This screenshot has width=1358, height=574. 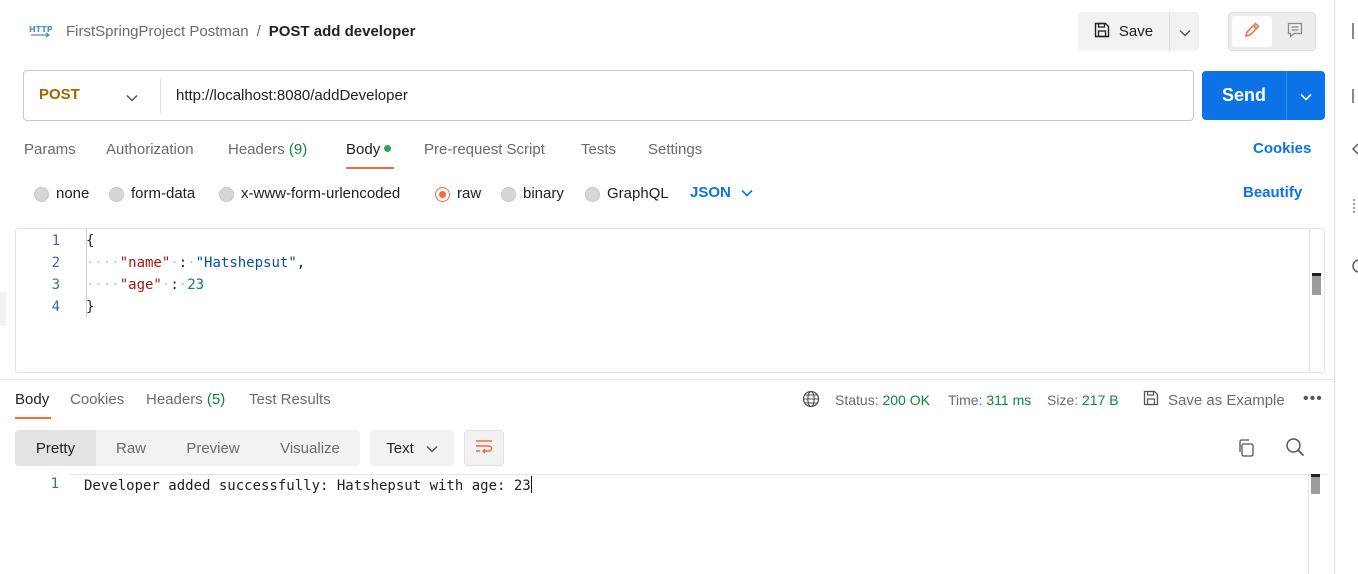 What do you see at coordinates (1246, 449) in the screenshot?
I see `copy-icon` at bounding box center [1246, 449].